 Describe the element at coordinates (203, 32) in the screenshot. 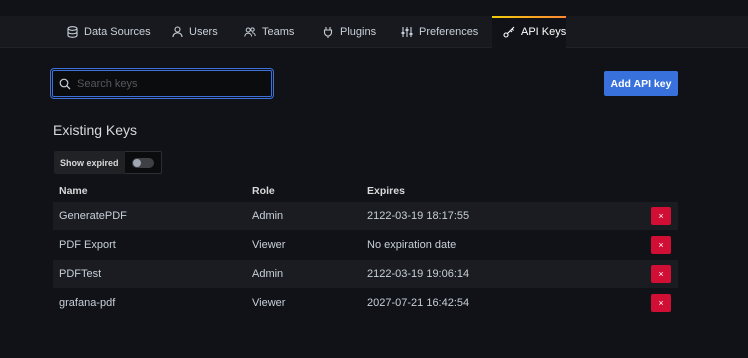

I see `tab-label: Users` at that location.